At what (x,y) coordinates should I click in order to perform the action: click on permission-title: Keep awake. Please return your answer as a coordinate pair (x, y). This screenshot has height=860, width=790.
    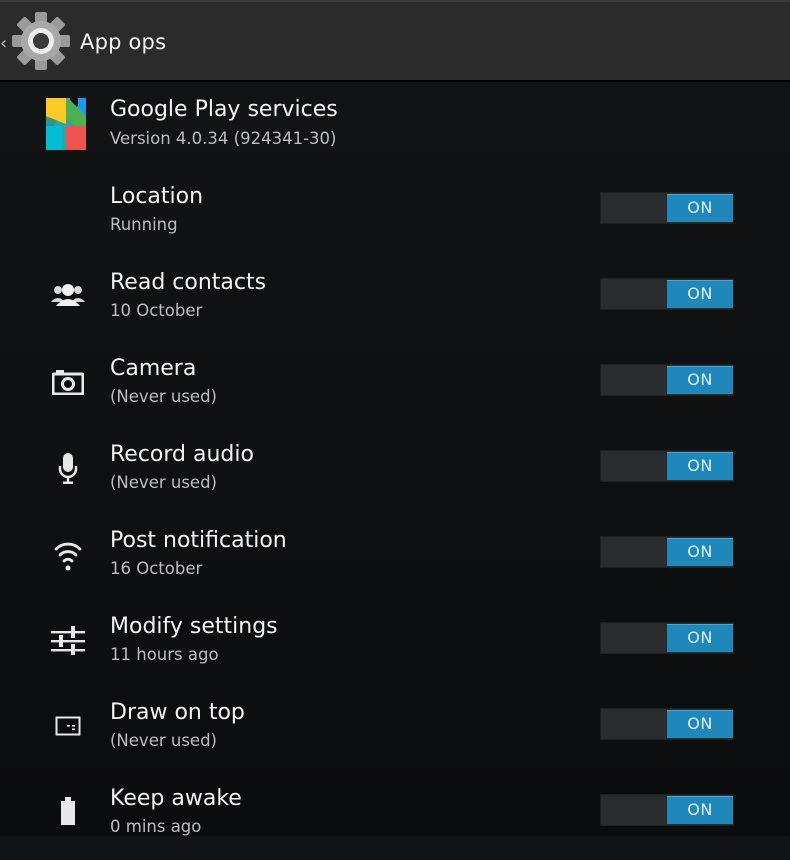
    Looking at the image, I should click on (176, 798).